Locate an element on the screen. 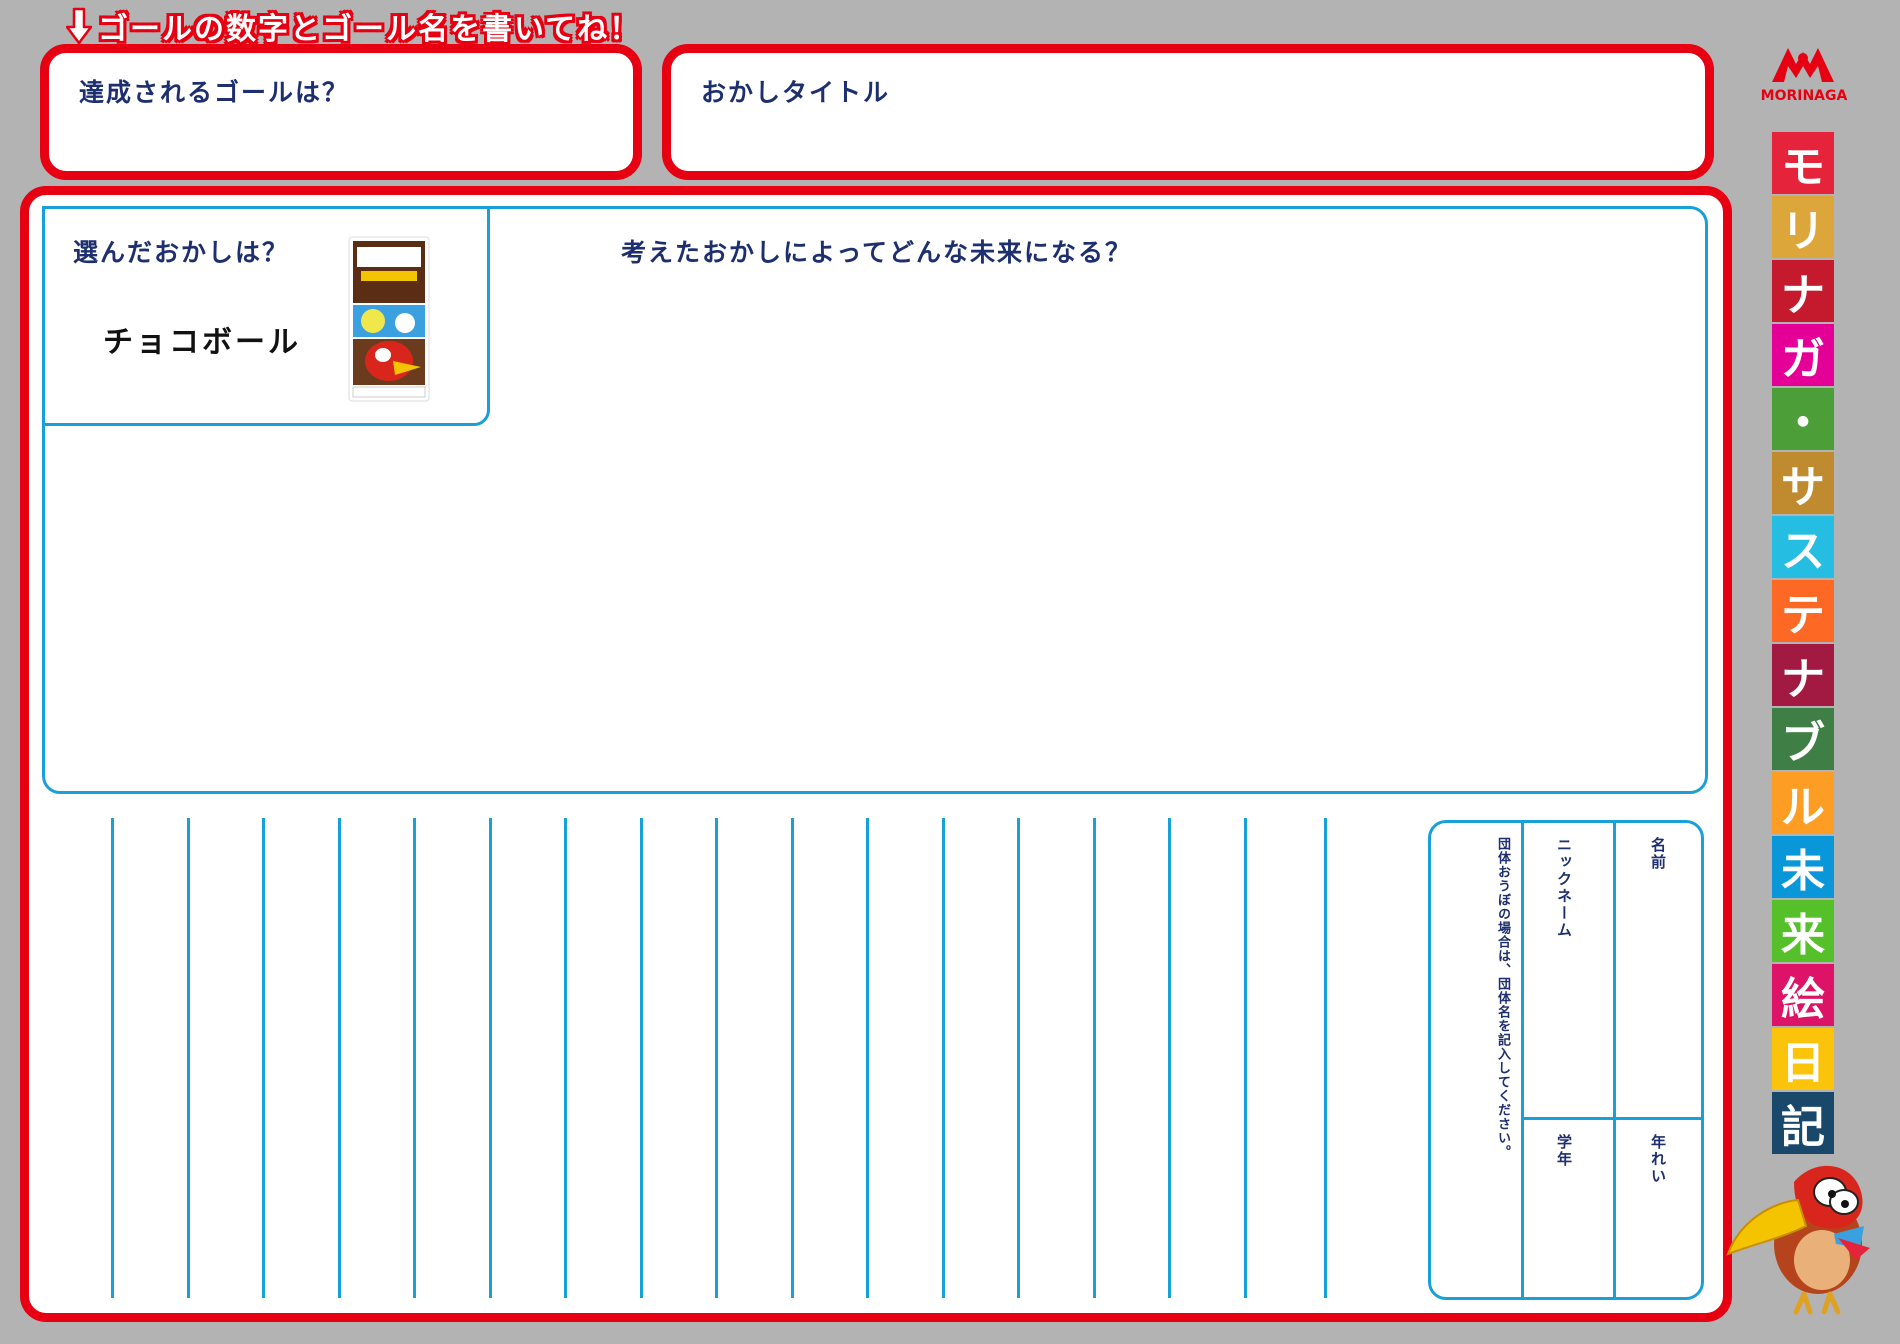  entry-form: 団体おうぼの場合は、団体名を記入してください。 ニックネーム 名前 学年 年れい is located at coordinates (1566, 1060).